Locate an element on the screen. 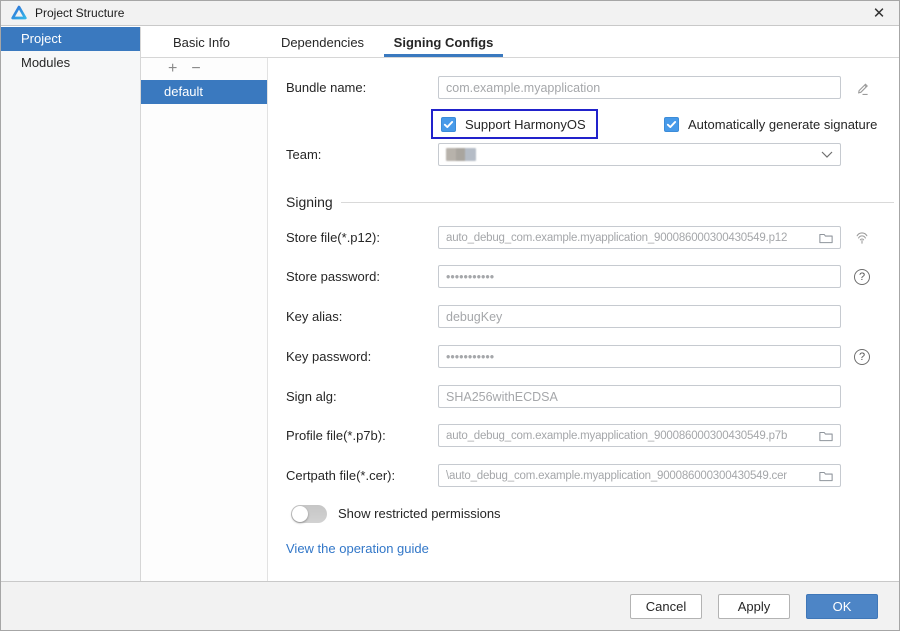  show-restricted-label: Show restricted permissions is located at coordinates (419, 513).